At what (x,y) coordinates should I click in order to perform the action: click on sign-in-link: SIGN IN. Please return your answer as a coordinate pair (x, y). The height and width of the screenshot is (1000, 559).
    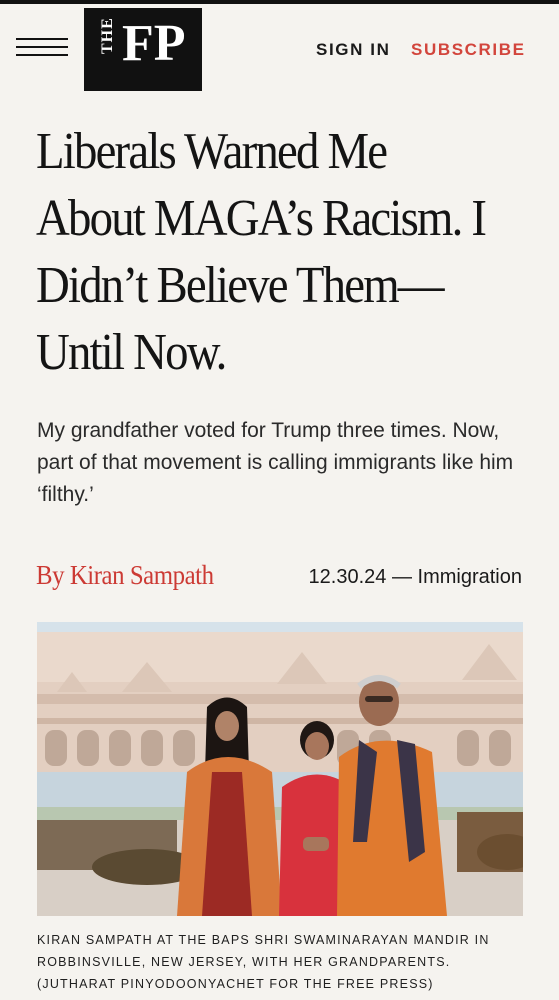
    Looking at the image, I should click on (353, 50).